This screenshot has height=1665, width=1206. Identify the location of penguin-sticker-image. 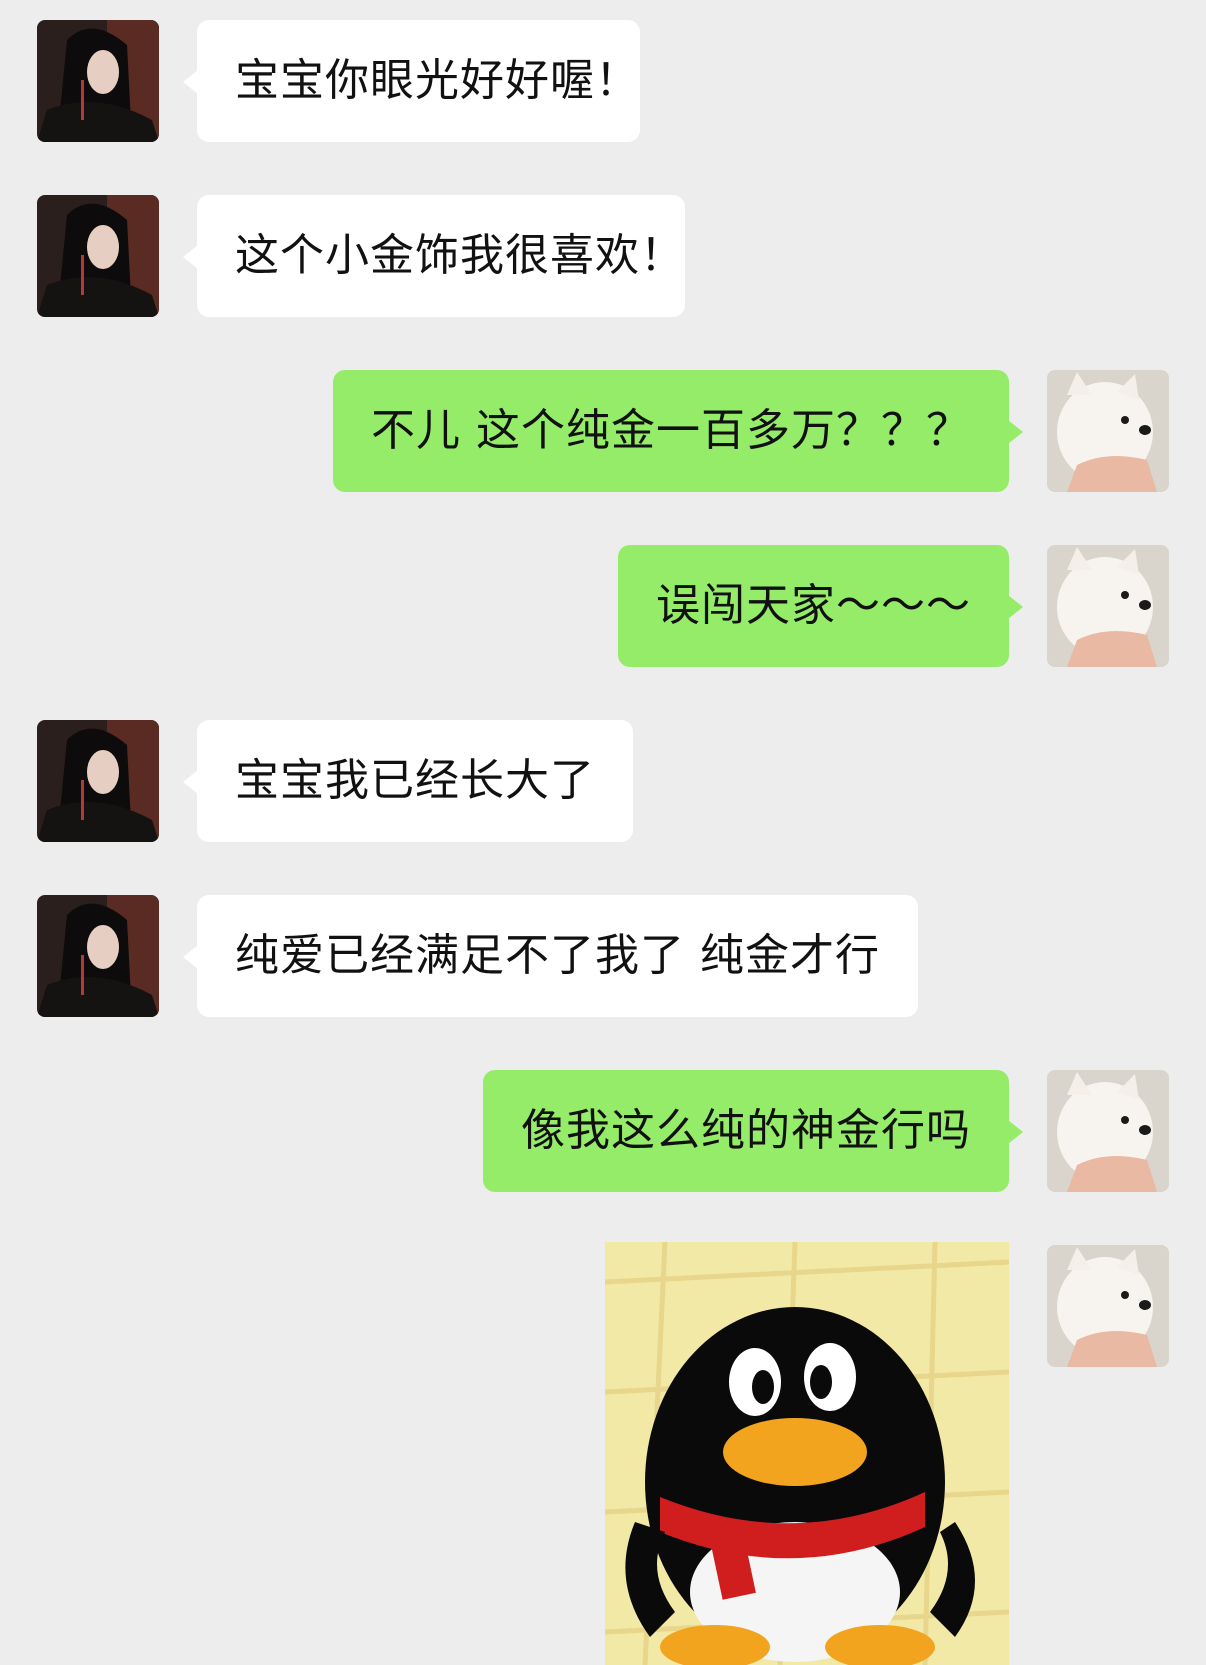
(807, 1453).